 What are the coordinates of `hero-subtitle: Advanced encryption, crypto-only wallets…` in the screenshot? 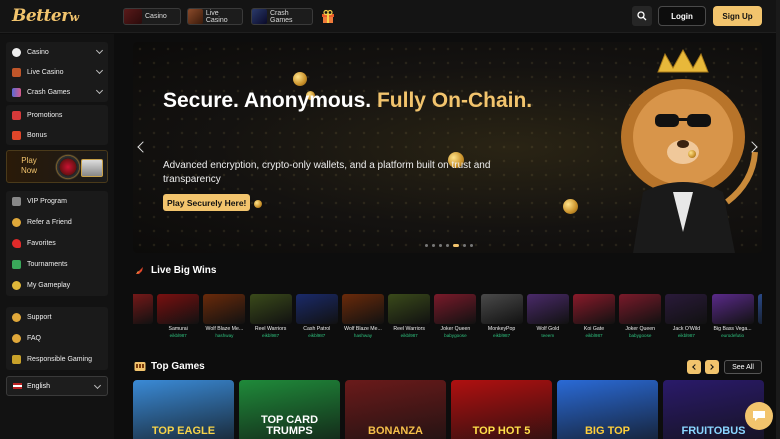 It's located at (327, 172).